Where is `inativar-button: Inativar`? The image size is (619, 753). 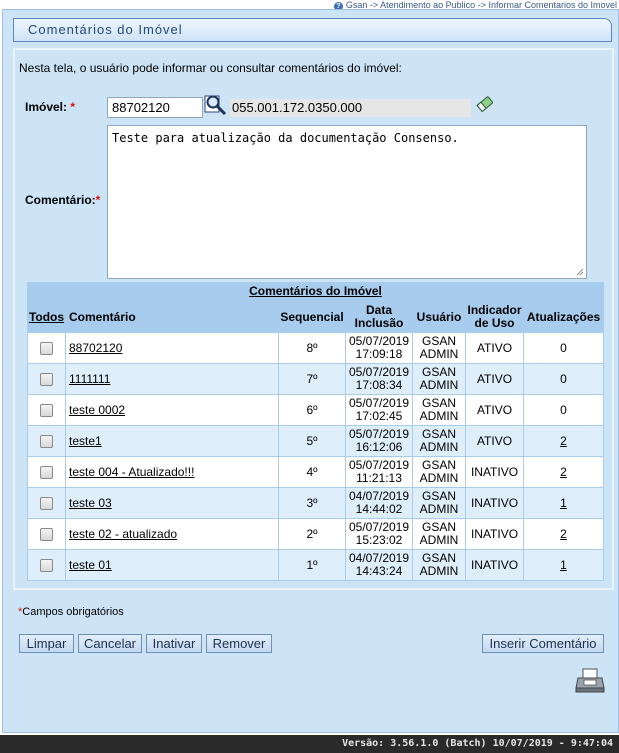
inativar-button: Inativar is located at coordinates (174, 643).